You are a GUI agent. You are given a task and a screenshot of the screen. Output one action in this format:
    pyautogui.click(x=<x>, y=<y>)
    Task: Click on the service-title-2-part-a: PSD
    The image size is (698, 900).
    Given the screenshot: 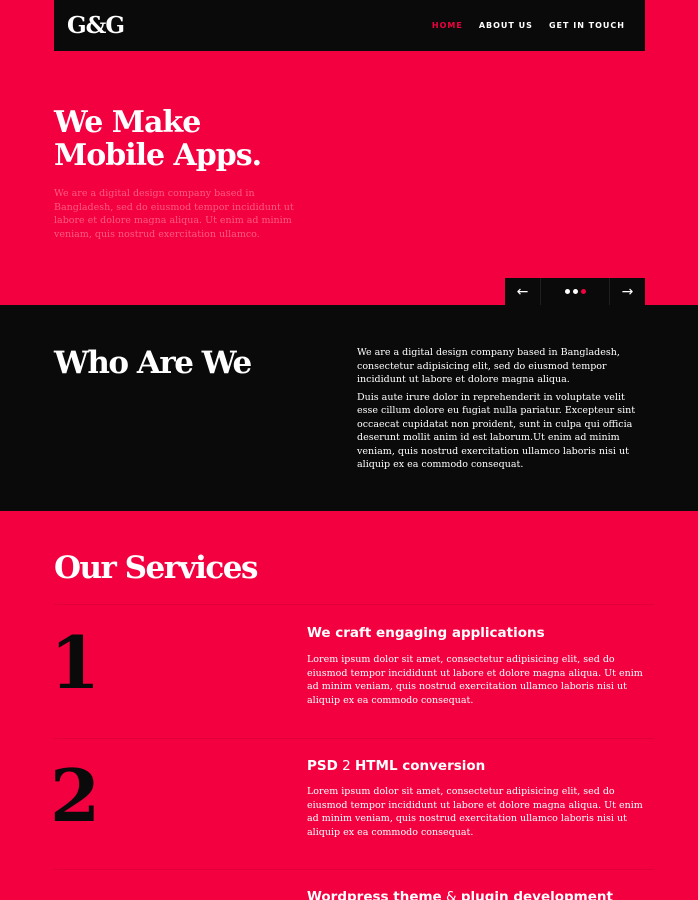 What is the action you would take?
    pyautogui.click(x=322, y=766)
    